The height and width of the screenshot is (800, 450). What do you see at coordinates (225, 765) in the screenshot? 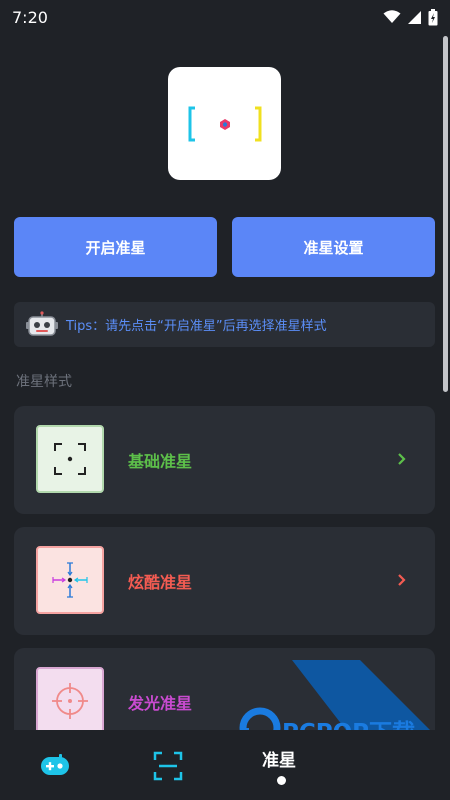
I see `bottom-nav: 准星` at bounding box center [225, 765].